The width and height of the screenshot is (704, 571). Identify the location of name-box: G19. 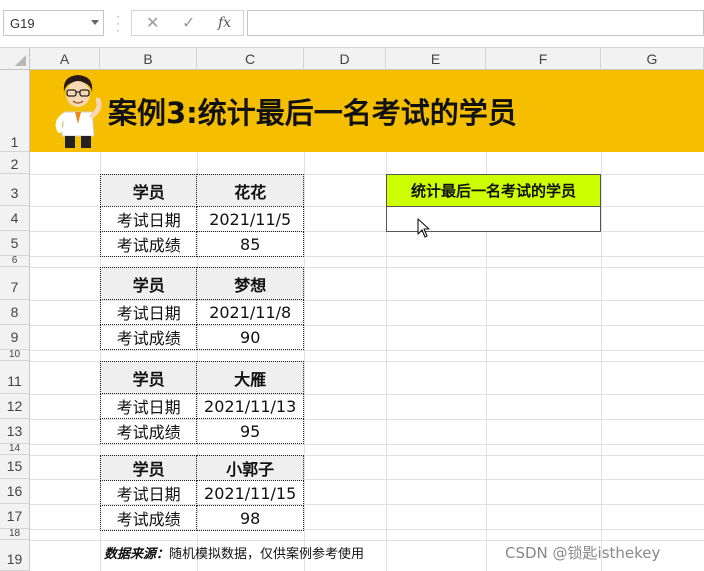
(53, 23).